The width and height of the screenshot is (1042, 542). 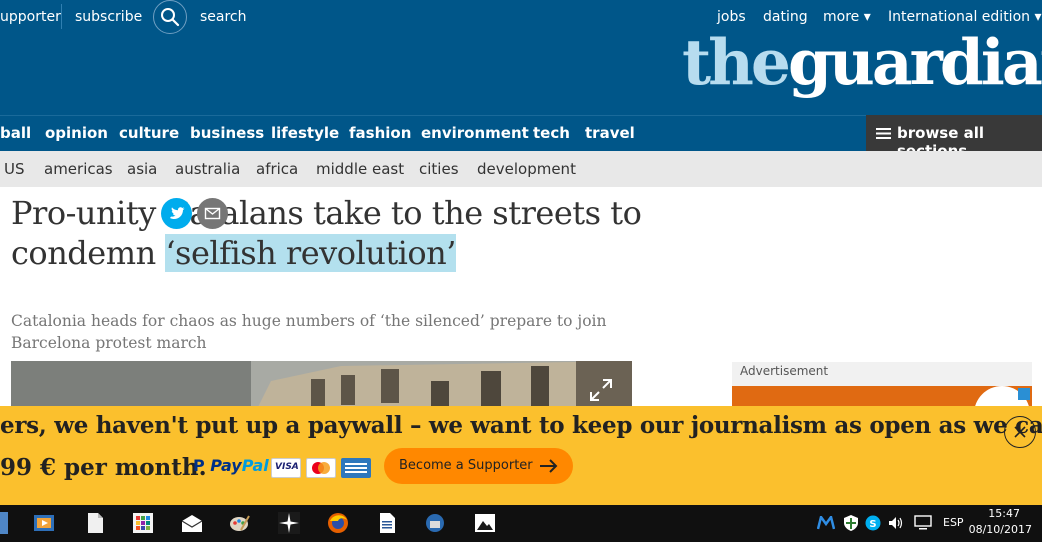 I want to click on divider, so click(x=61, y=16).